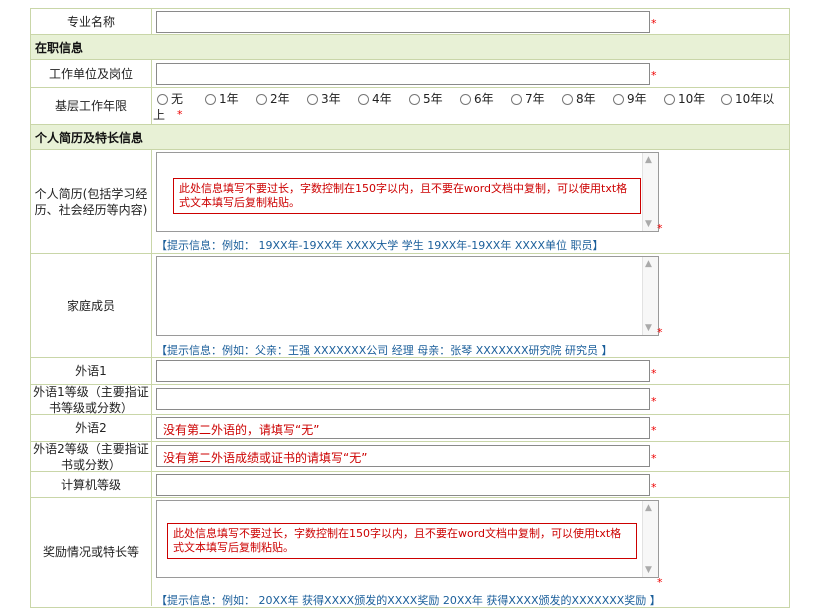 This screenshot has width=816, height=608. I want to click on employer-input, so click(403, 74).